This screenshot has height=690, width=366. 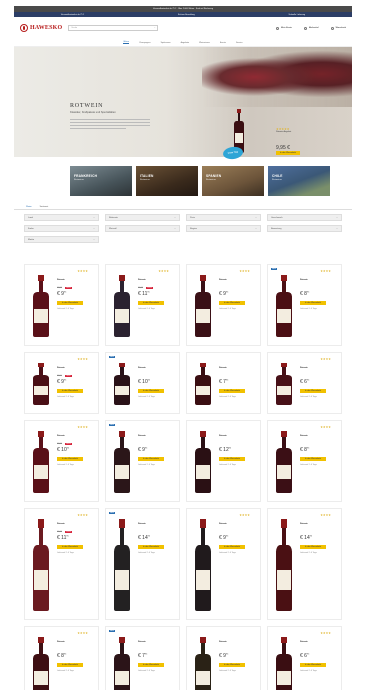 I want to click on filter-dropdown: Land ⌄, so click(x=61, y=217).